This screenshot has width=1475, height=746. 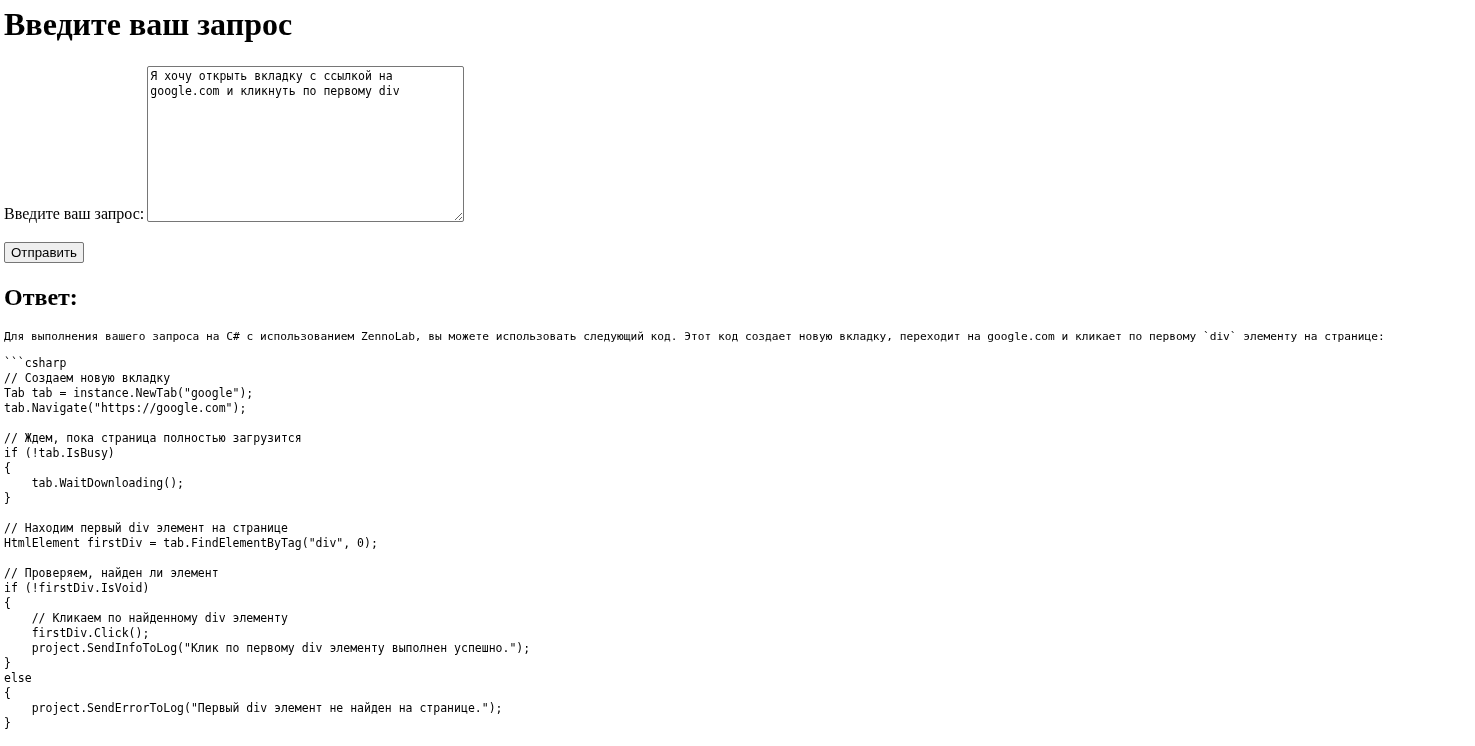 I want to click on query-input: Я хочу открыть вкладку с ссылкой на google.com и кликнуть по первому div, so click(x=306, y=144).